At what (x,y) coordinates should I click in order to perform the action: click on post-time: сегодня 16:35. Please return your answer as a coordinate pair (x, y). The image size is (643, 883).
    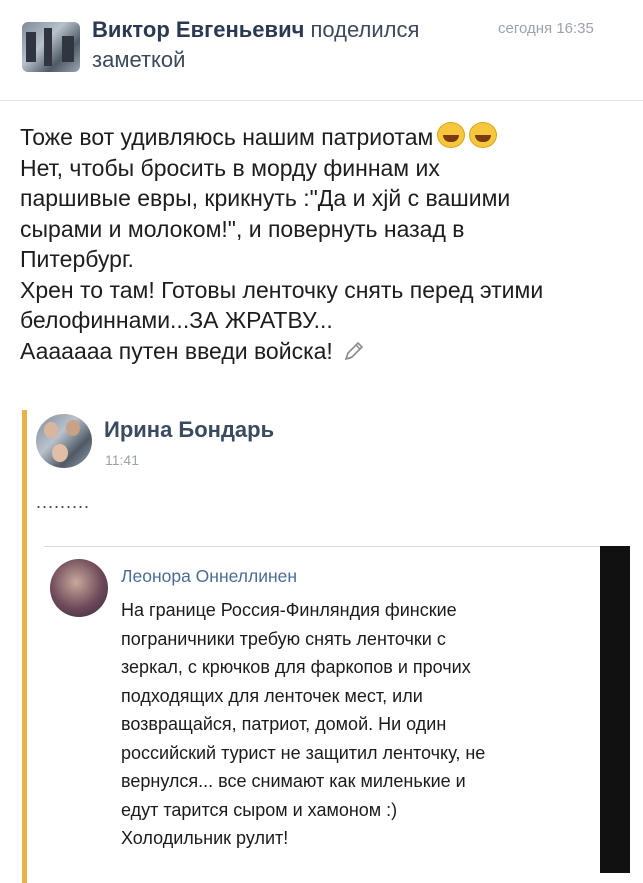
    Looking at the image, I should click on (546, 28).